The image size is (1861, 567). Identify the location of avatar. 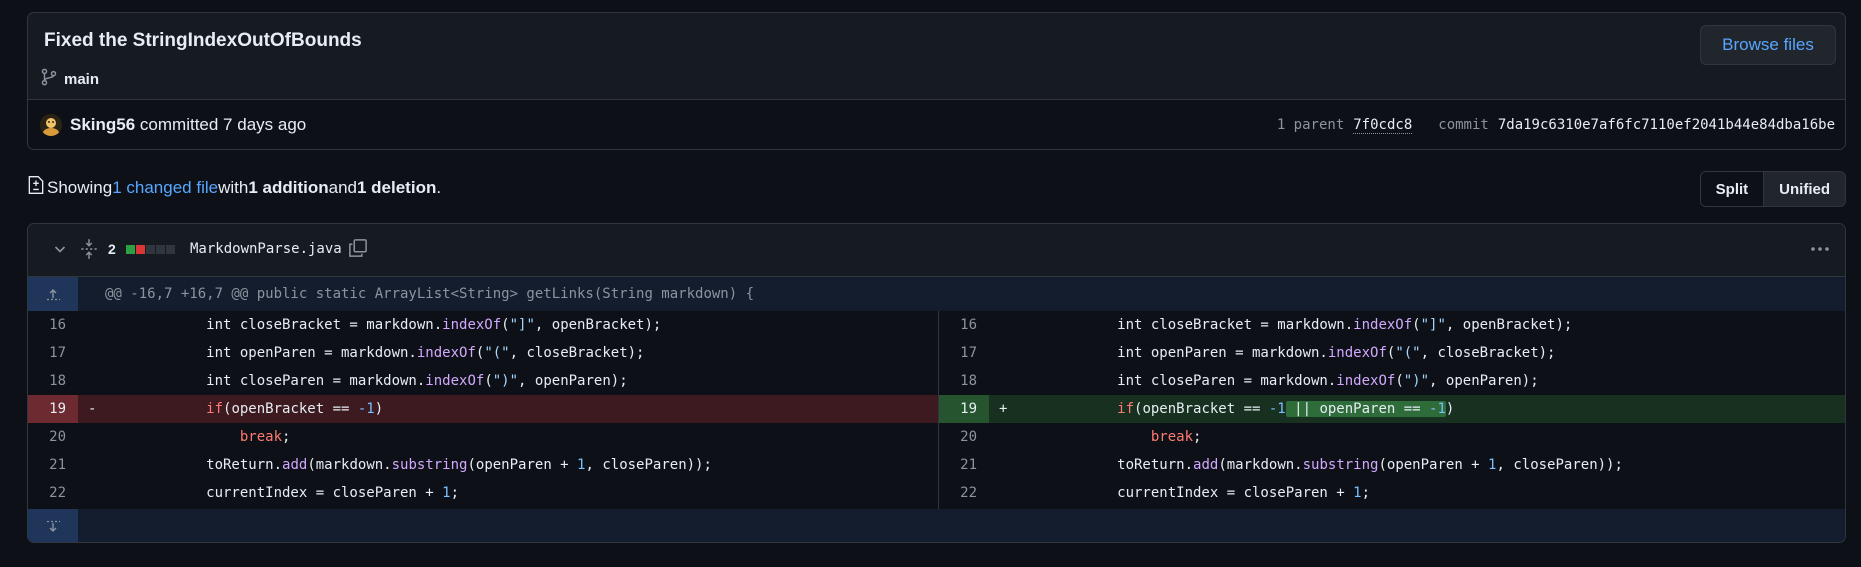
(51, 125).